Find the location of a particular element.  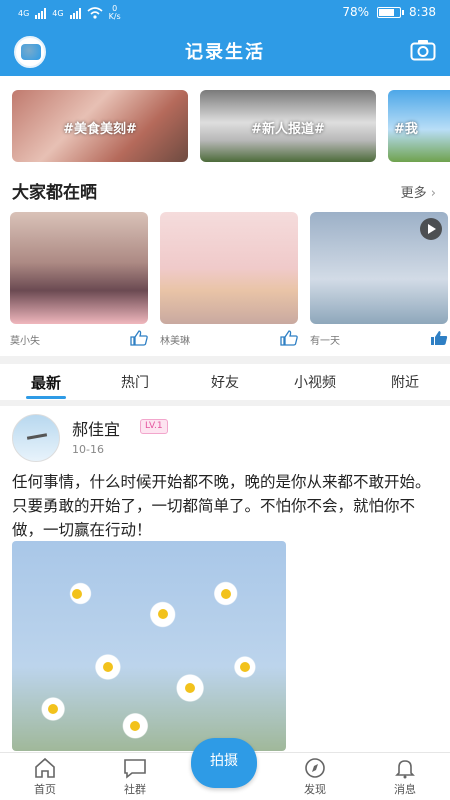

net-speed: 0 K/s is located at coordinates (114, 12).